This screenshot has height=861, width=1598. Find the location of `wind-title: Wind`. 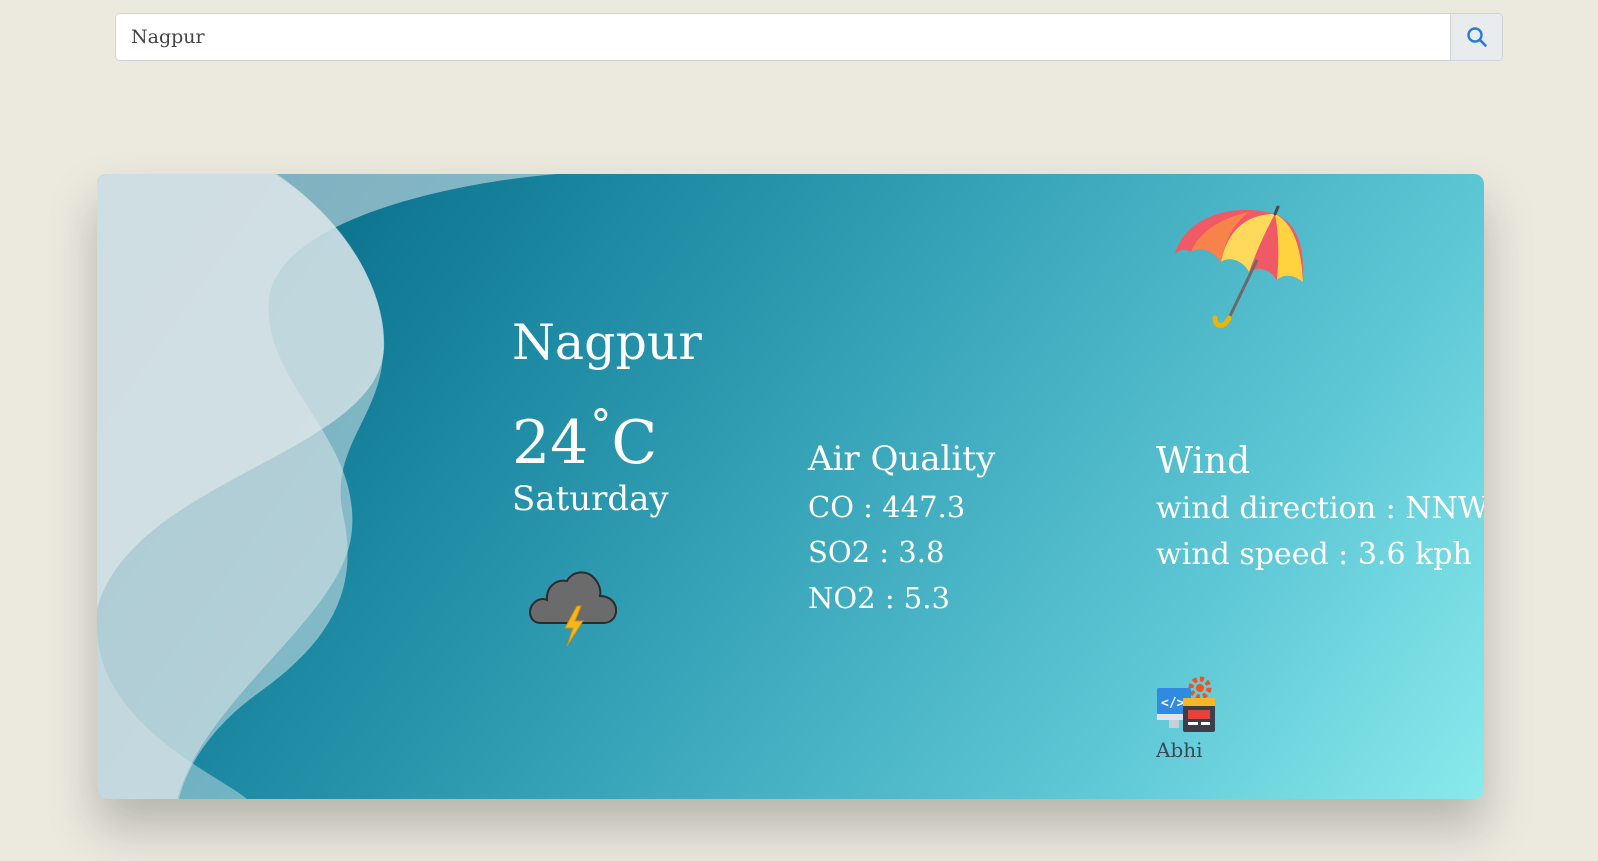

wind-title: Wind is located at coordinates (1203, 461).